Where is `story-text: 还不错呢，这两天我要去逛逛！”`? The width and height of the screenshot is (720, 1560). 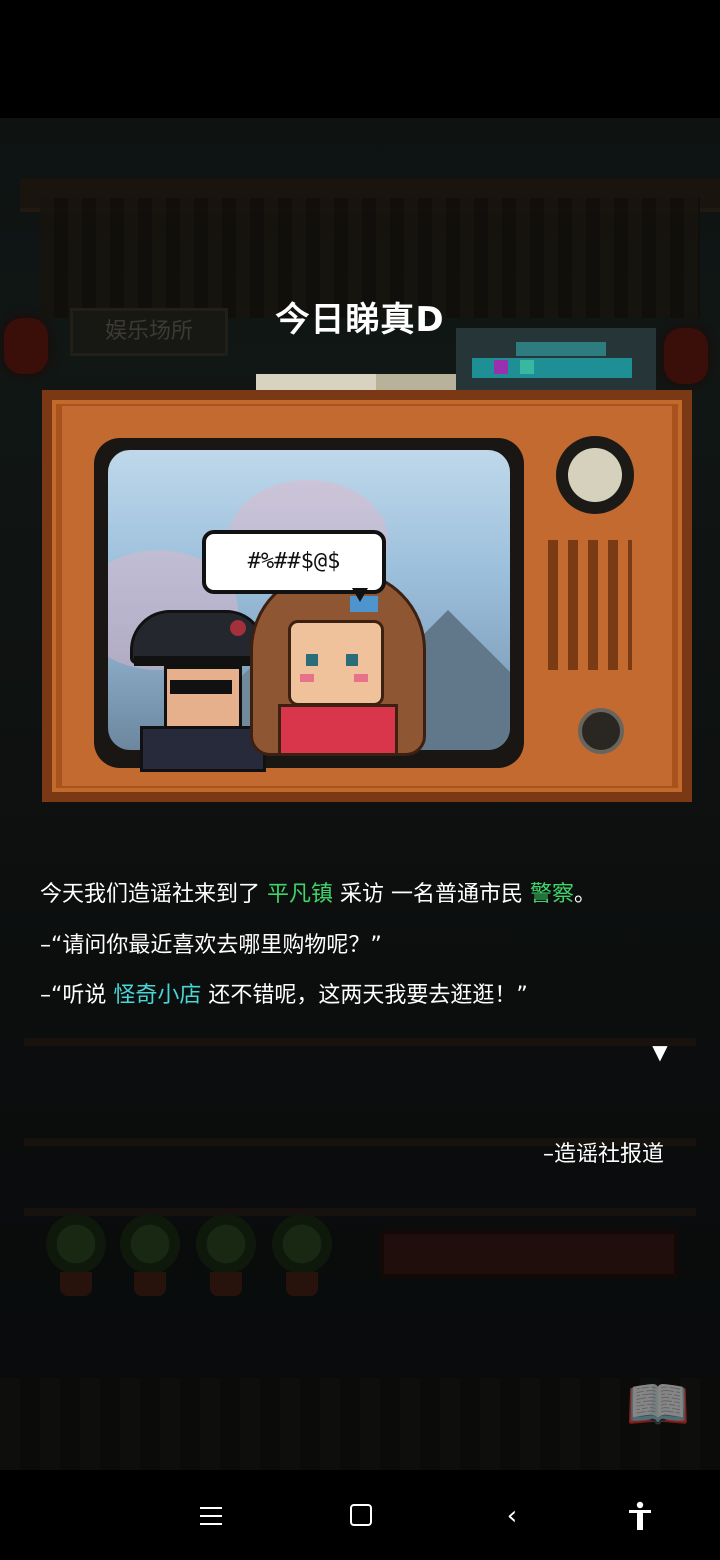 story-text: 还不错呢，这两天我要去逛逛！” is located at coordinates (364, 995).